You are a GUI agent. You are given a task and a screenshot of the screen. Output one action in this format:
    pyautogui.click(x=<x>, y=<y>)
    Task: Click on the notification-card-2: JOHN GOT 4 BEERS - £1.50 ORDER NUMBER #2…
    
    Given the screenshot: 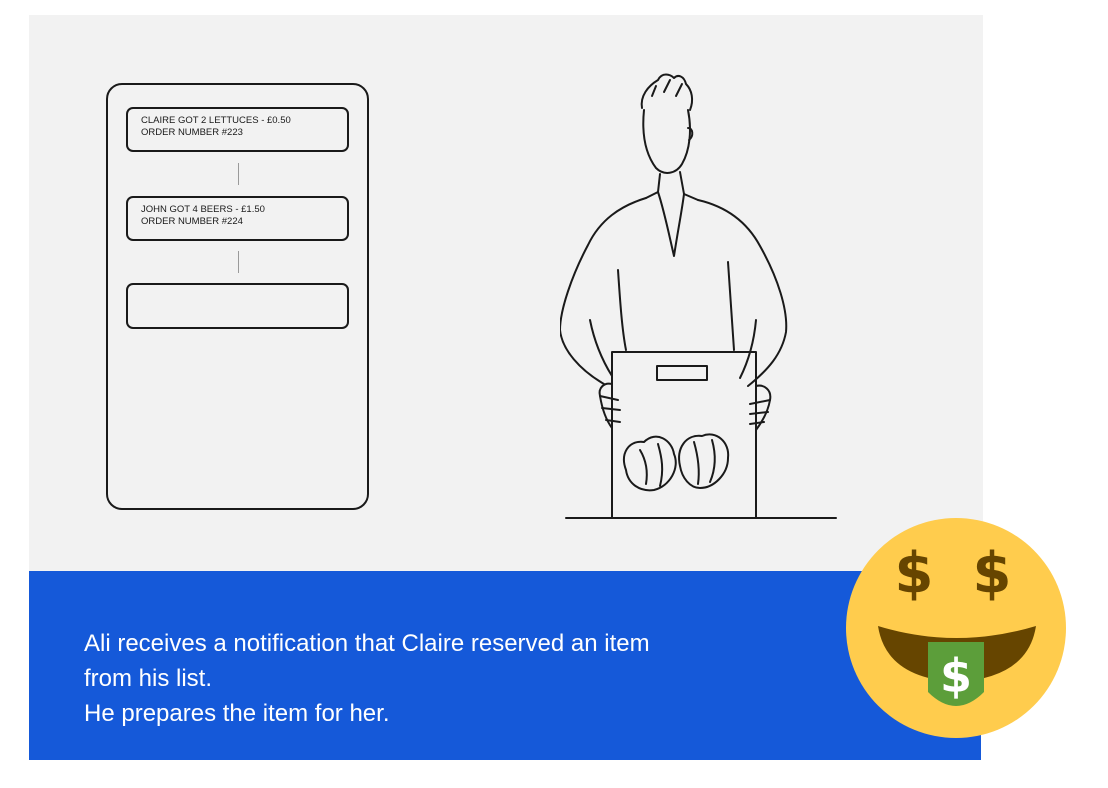 What is the action you would take?
    pyautogui.click(x=237, y=218)
    